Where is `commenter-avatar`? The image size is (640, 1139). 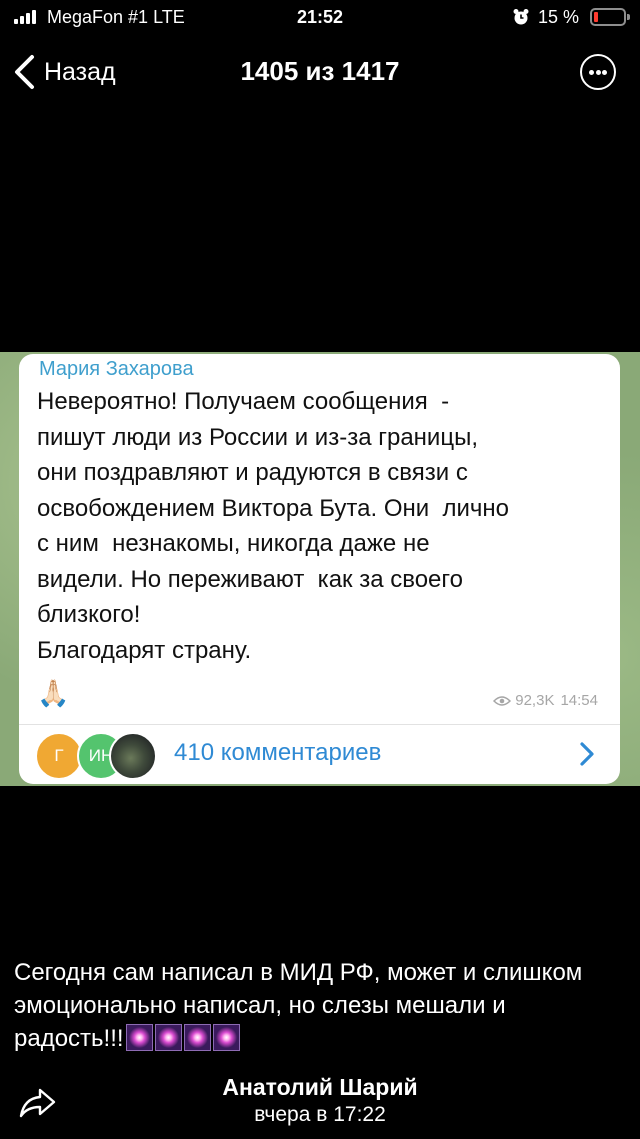
commenter-avatar is located at coordinates (133, 756).